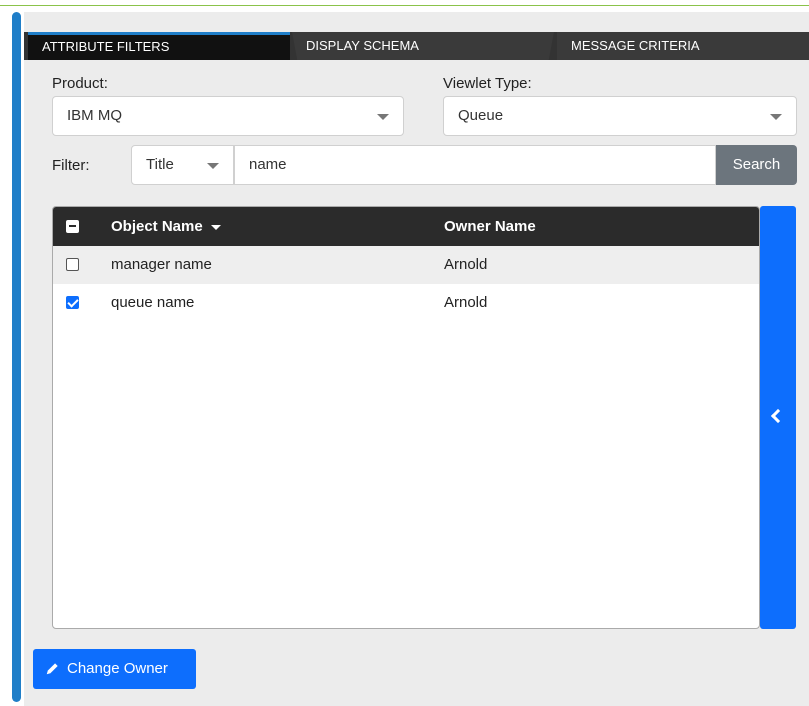 The width and height of the screenshot is (809, 706). Describe the element at coordinates (160, 164) in the screenshot. I see `filter-field-value: Title` at that location.